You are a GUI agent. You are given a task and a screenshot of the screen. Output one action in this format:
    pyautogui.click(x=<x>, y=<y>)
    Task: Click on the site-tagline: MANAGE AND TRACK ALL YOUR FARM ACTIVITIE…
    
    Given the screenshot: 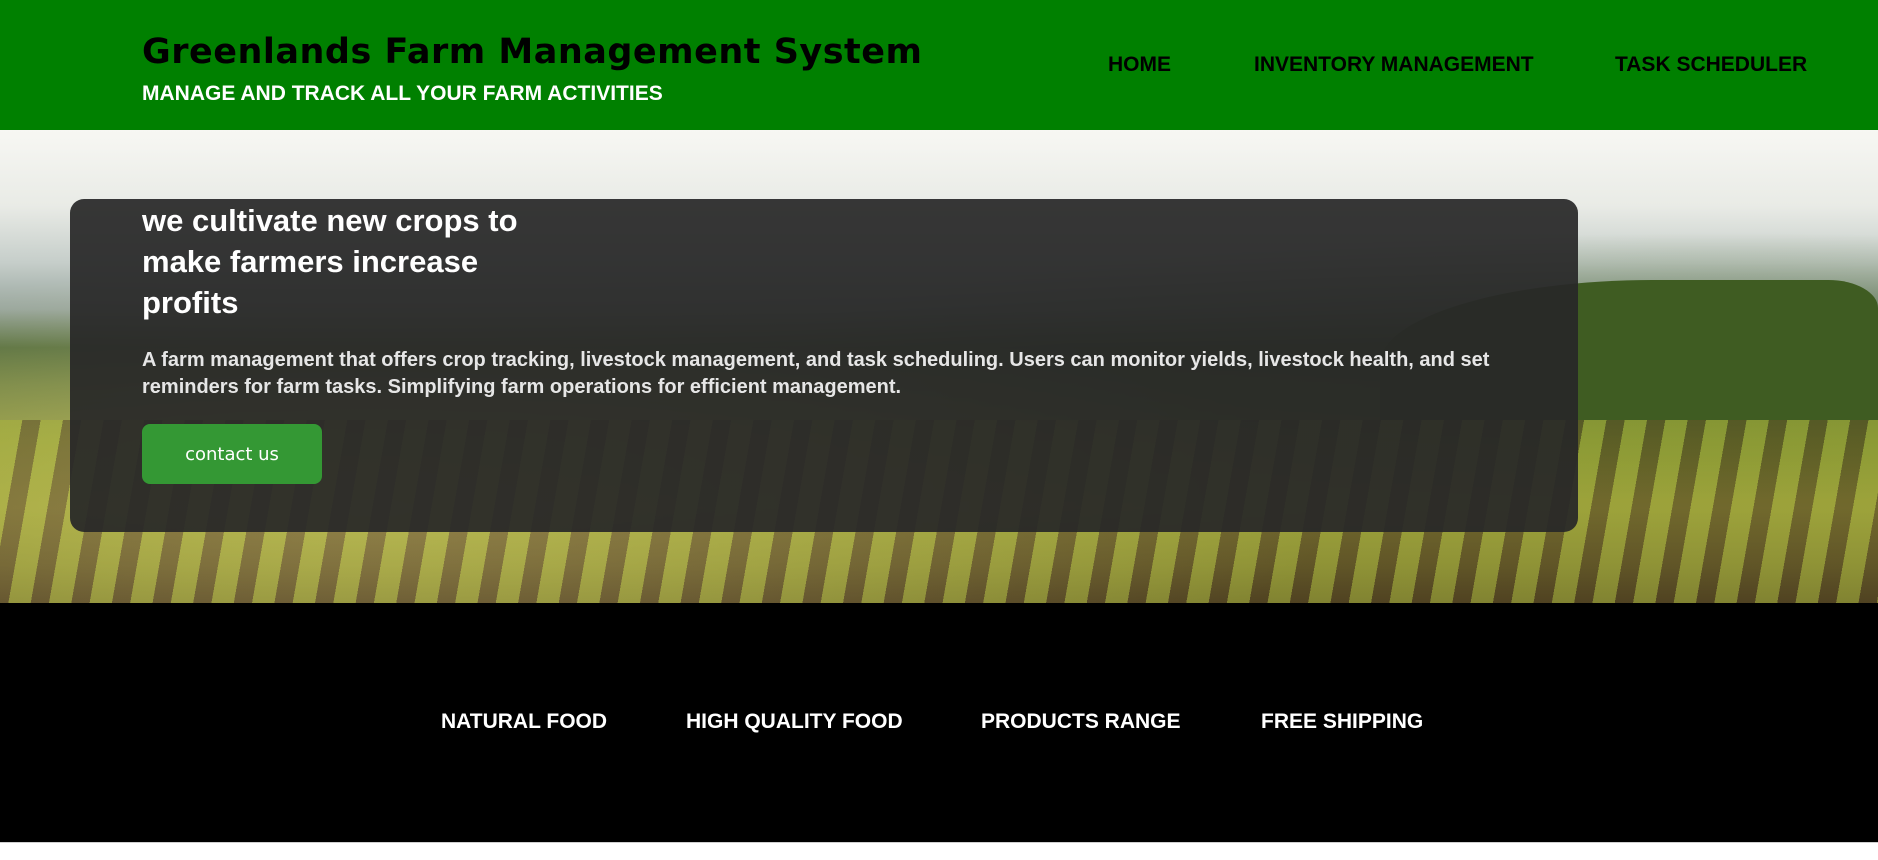 What is the action you would take?
    pyautogui.click(x=402, y=93)
    